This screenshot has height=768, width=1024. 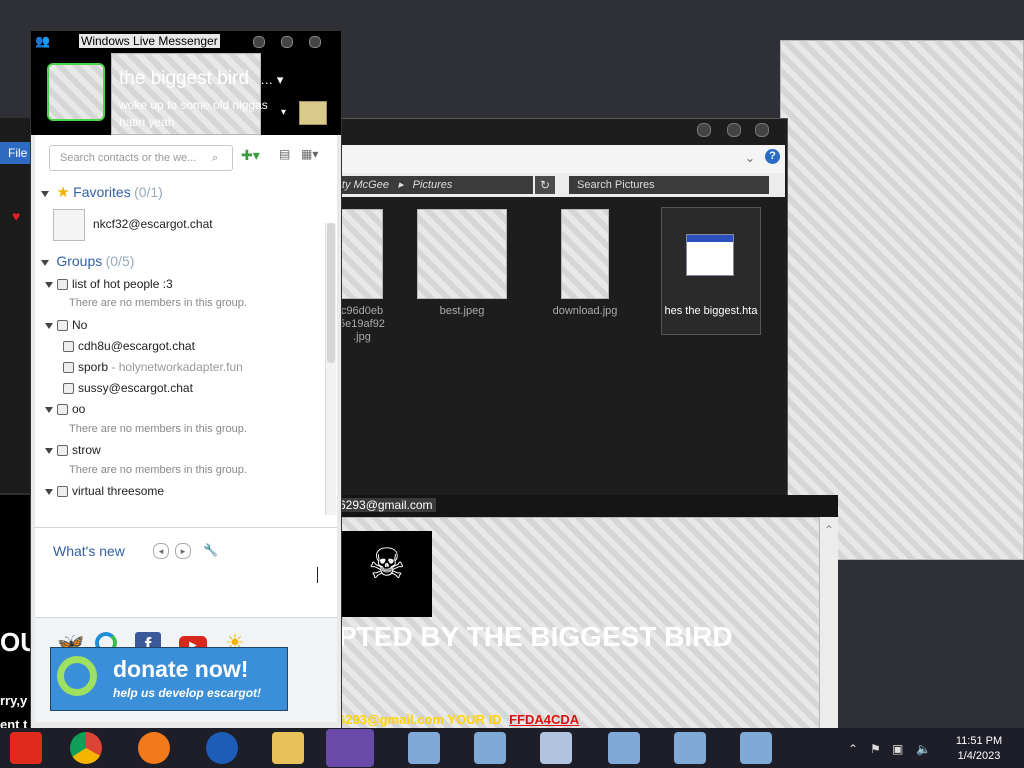 I want to click on group-header: virtual threesome, so click(x=104, y=491).